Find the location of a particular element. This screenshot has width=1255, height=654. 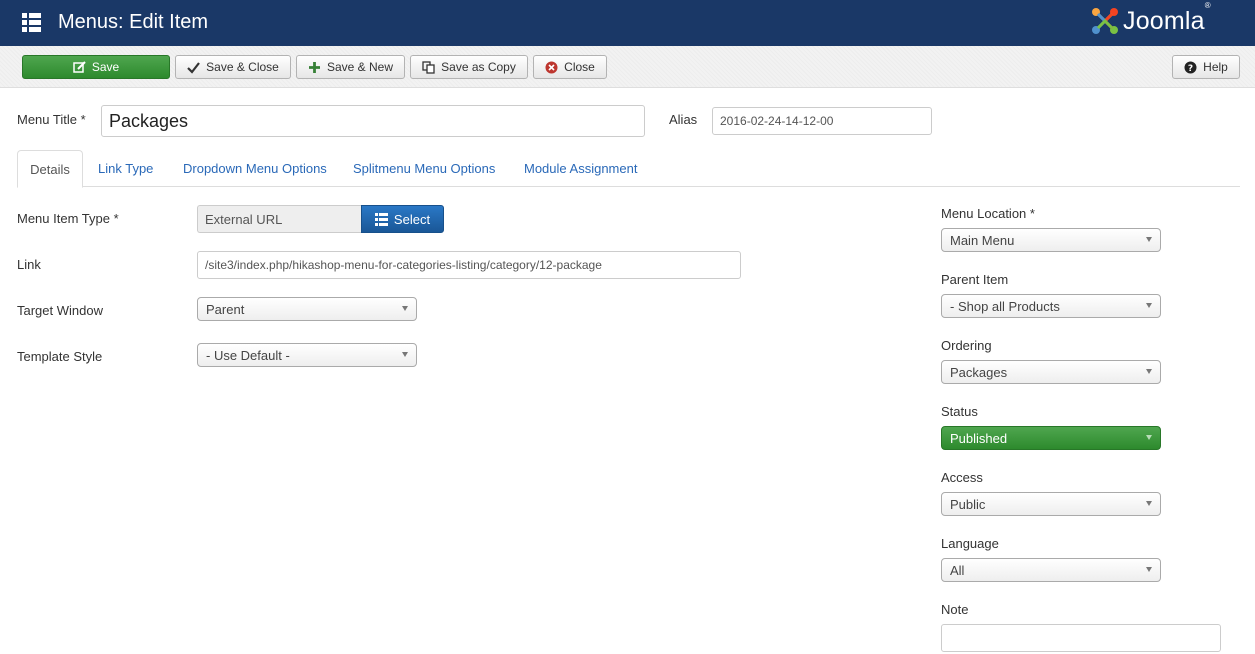

link-label: Link is located at coordinates (29, 264).